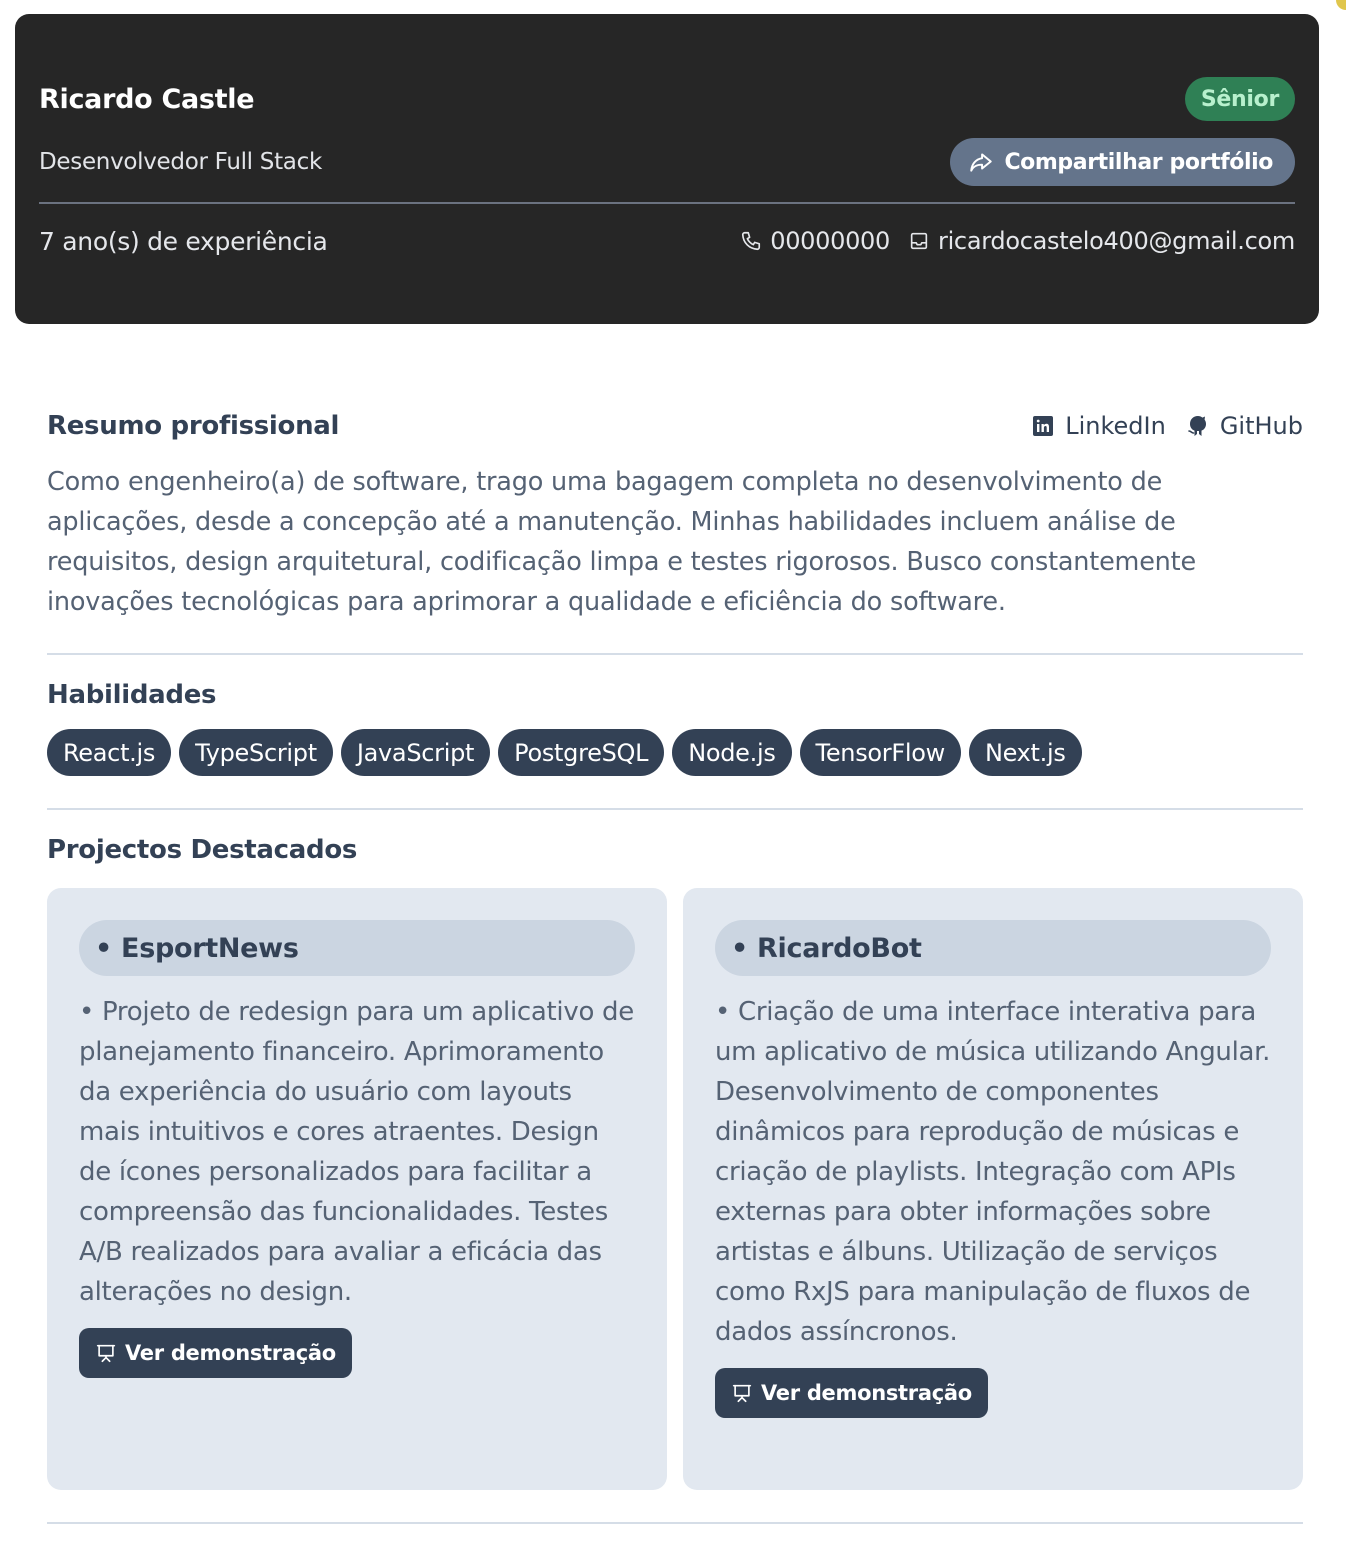  I want to click on phone-contact: 00000000, so click(815, 241).